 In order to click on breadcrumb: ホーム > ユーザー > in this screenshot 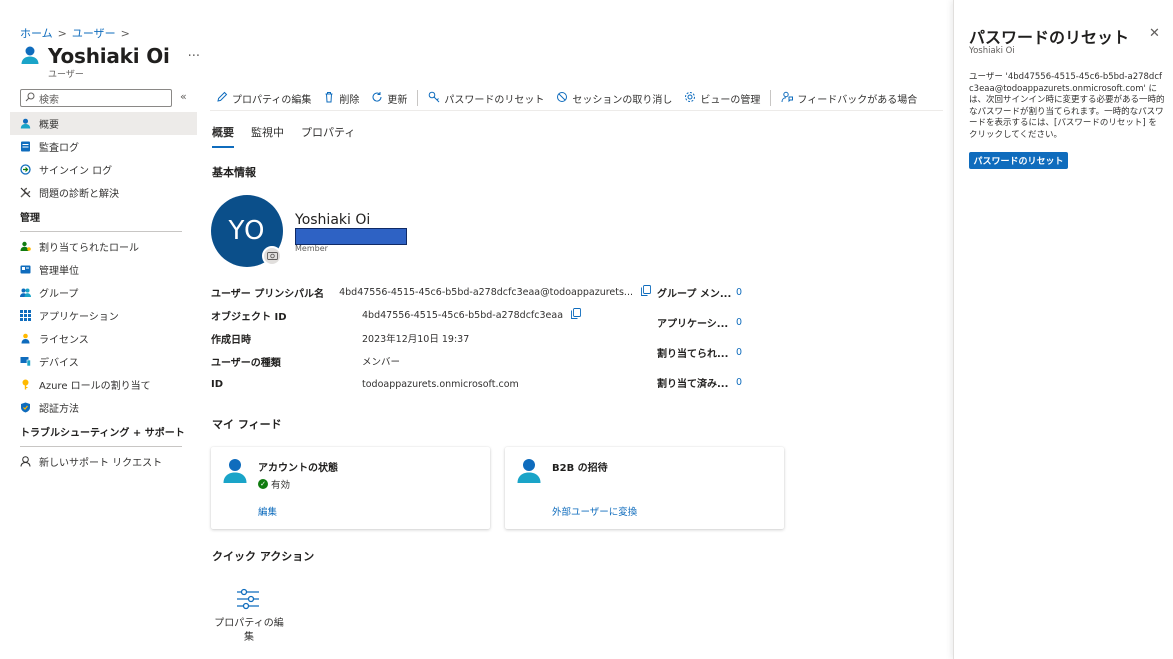, I will do `click(75, 33)`.